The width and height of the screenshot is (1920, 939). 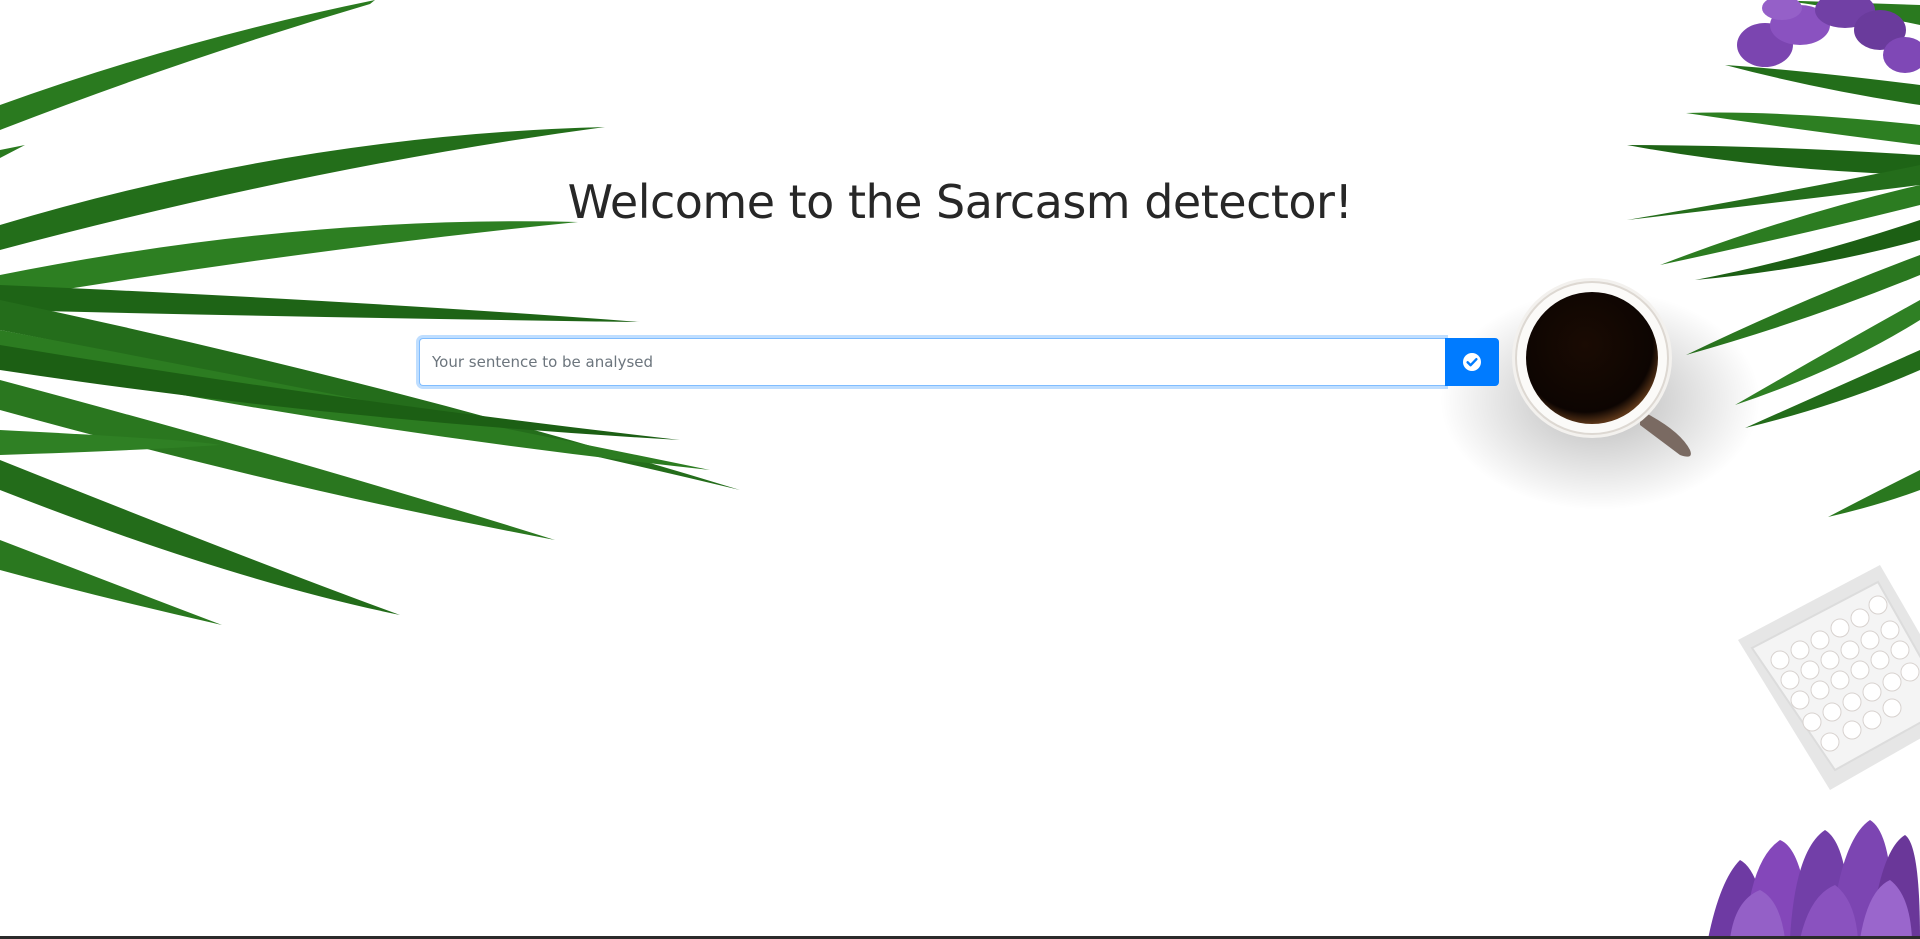 I want to click on check-circle-icon, so click(x=1472, y=362).